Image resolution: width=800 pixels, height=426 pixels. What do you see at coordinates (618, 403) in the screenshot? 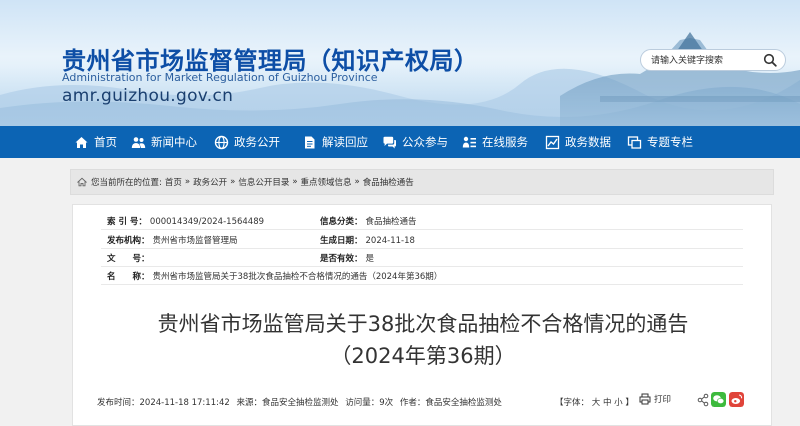
I see `font-size-small-button: 小` at bounding box center [618, 403].